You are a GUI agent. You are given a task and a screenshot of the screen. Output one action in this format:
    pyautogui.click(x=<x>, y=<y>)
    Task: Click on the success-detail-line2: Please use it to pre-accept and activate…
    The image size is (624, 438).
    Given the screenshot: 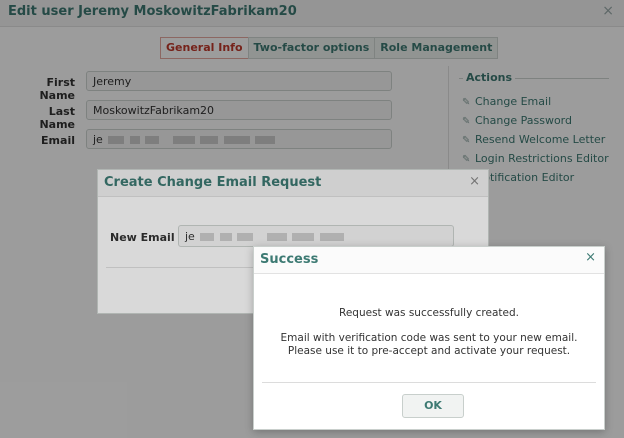 What is the action you would take?
    pyautogui.click(x=429, y=351)
    